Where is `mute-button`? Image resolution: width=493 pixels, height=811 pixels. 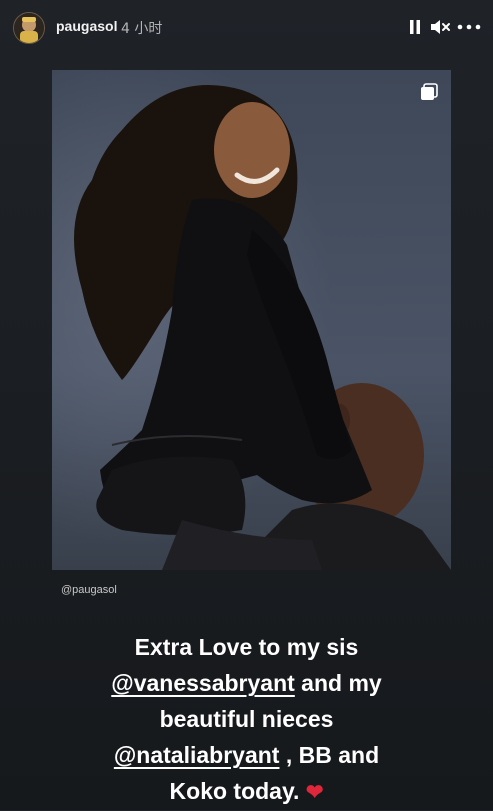 mute-button is located at coordinates (440, 27).